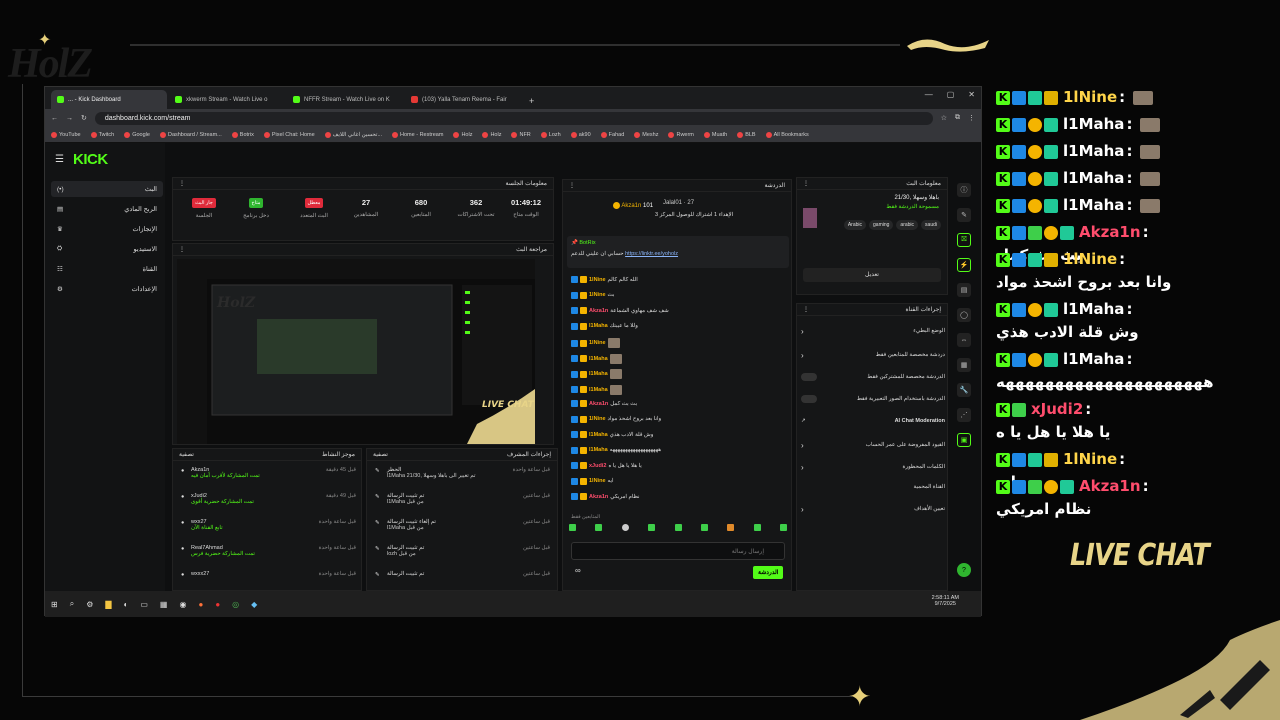 The width and height of the screenshot is (1280, 720). What do you see at coordinates (746, 134) in the screenshot?
I see `bookmark-item: BLB` at bounding box center [746, 134].